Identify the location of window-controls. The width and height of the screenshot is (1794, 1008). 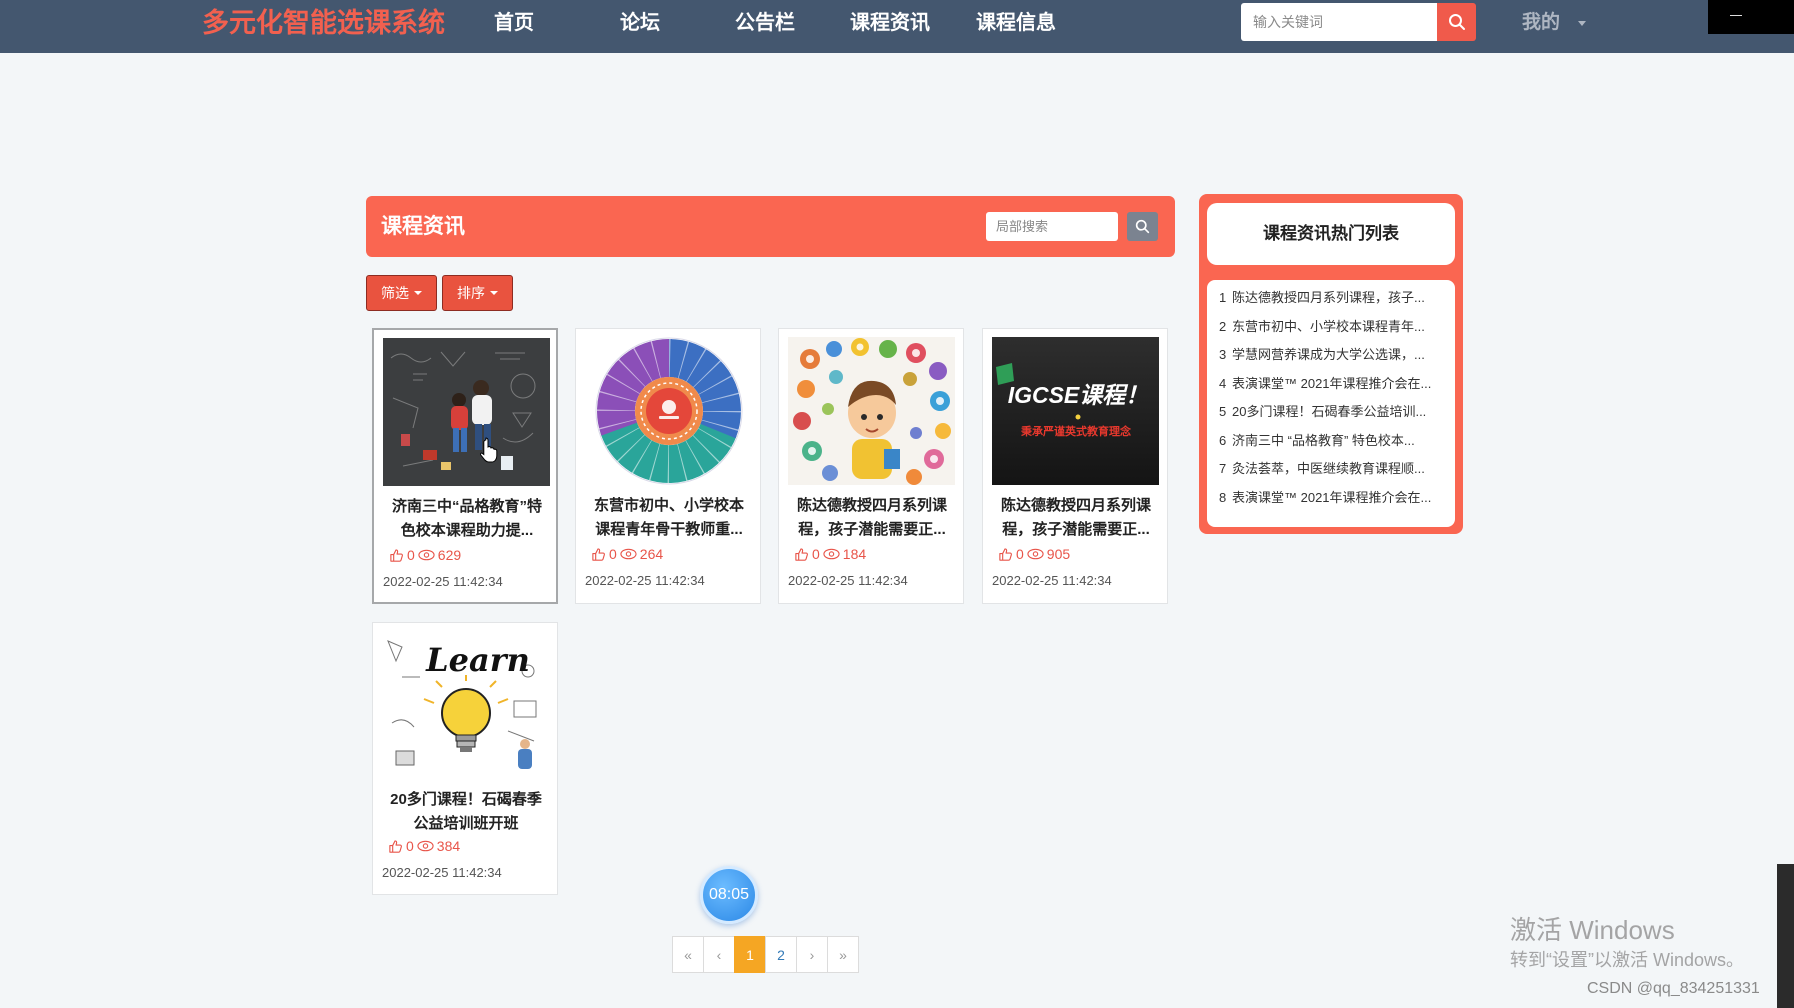
(1751, 17).